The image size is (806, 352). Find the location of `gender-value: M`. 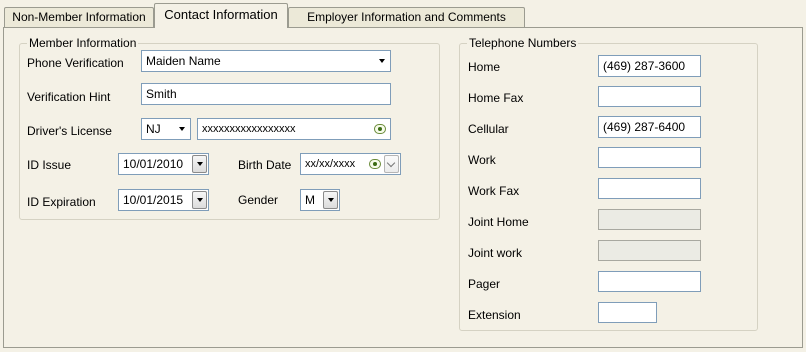

gender-value: M is located at coordinates (310, 200).